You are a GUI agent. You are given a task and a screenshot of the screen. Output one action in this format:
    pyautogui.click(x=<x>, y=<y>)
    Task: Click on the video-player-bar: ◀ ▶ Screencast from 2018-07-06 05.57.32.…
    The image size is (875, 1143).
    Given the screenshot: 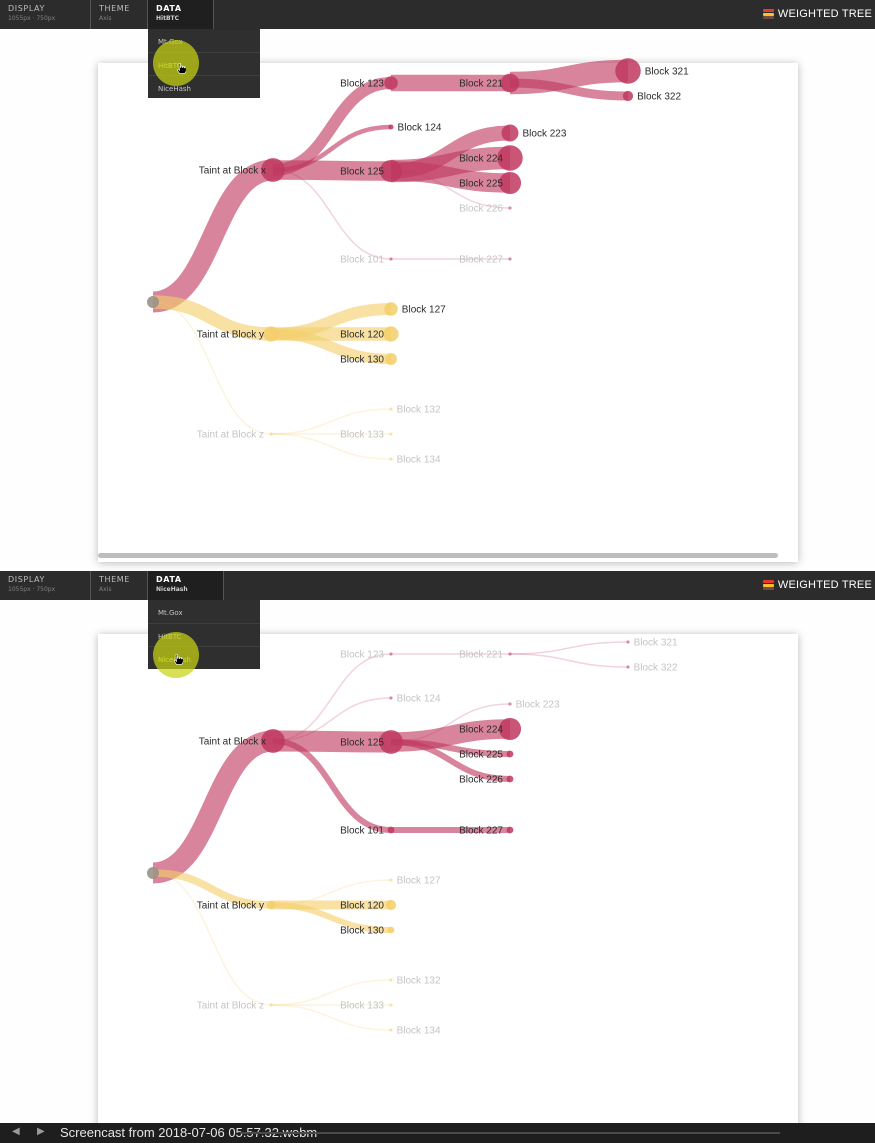 What is the action you would take?
    pyautogui.click(x=437, y=1133)
    